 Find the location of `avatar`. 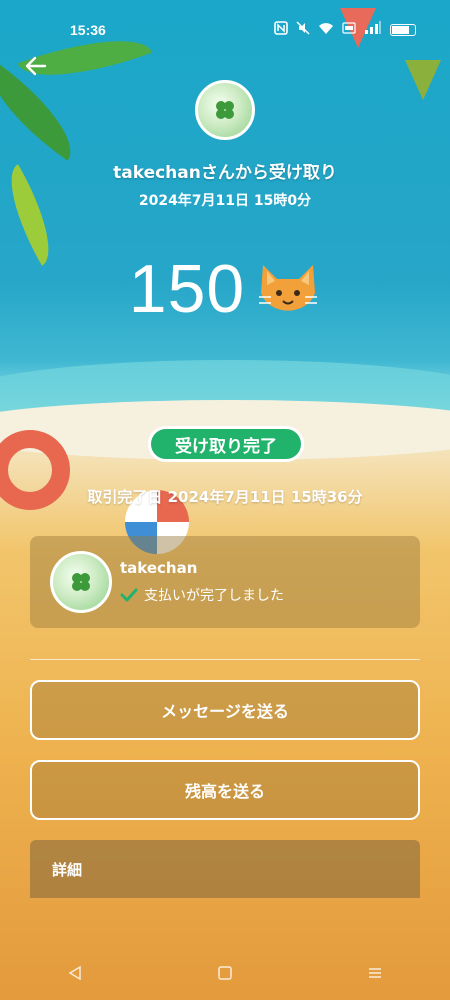

avatar is located at coordinates (81, 582).